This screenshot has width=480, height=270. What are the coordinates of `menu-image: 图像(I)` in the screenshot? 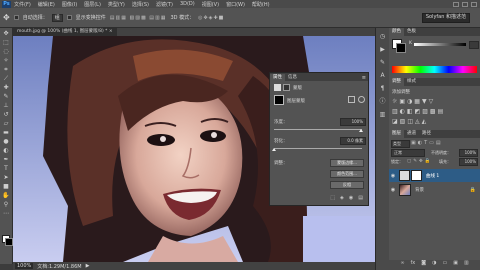 It's located at (69, 4).